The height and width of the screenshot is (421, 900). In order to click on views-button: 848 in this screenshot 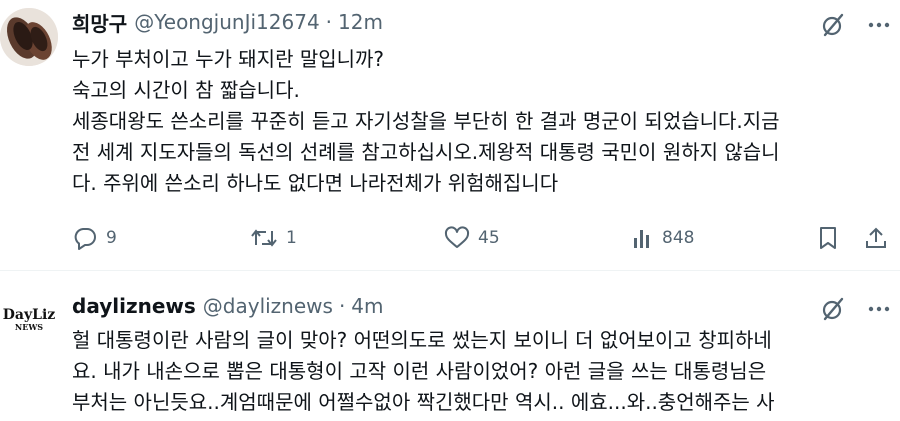, I will do `click(663, 238)`.